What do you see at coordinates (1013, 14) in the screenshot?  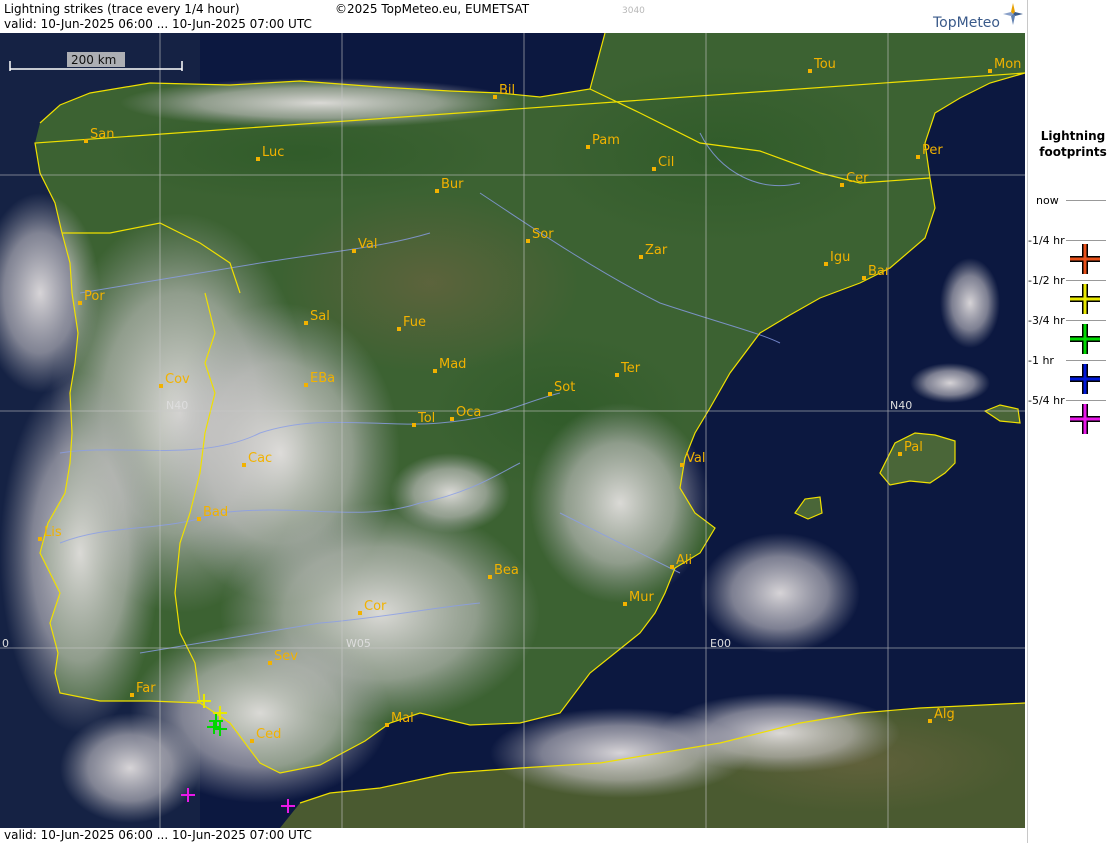 I see `compass-icon` at bounding box center [1013, 14].